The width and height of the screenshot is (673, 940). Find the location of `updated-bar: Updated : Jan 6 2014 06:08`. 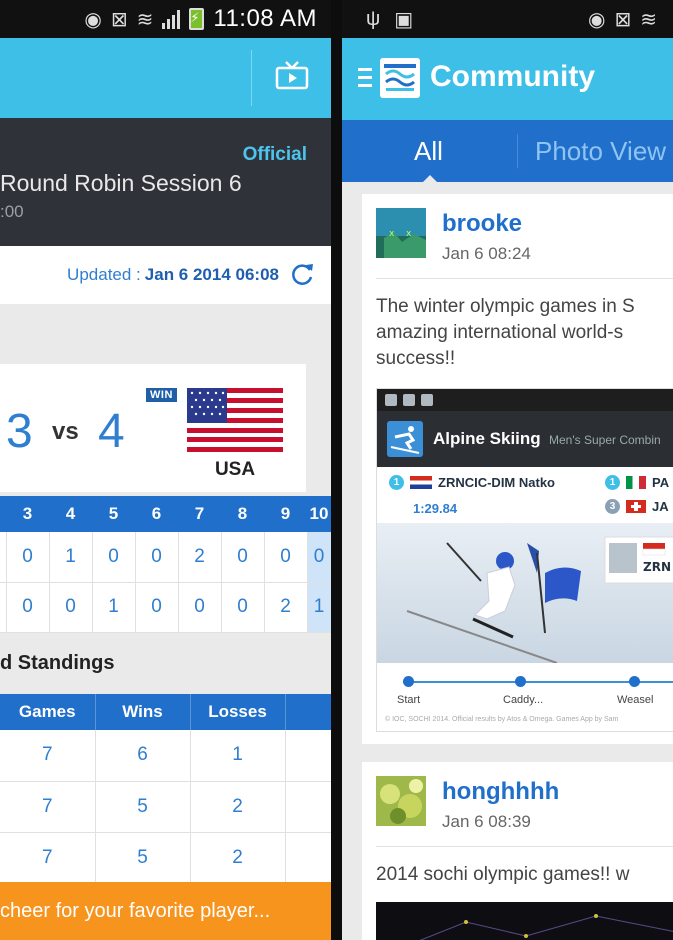

updated-bar: Updated : Jan 6 2014 06:08 is located at coordinates (165, 275).